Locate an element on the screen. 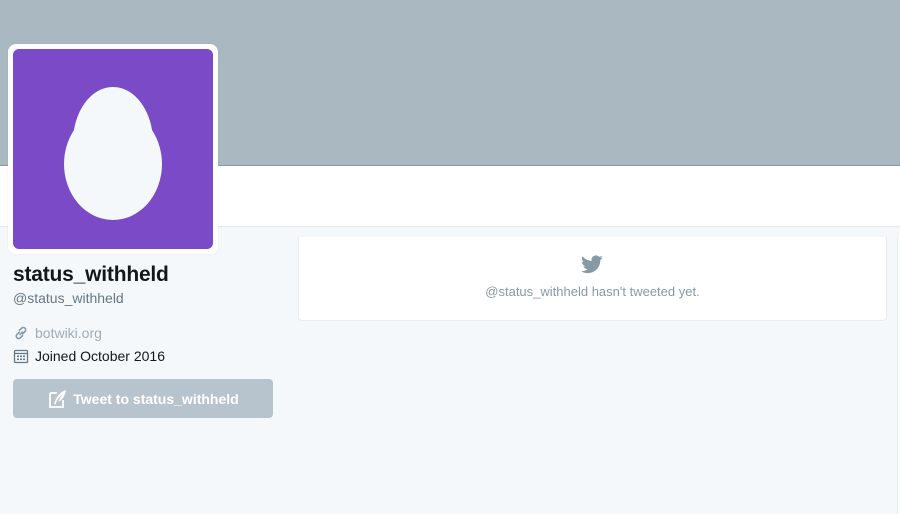 The height and width of the screenshot is (514, 900). avatar is located at coordinates (113, 149).